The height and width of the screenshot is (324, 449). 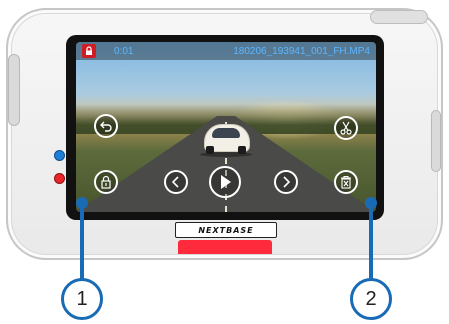 I want to click on protect-file-button, so click(x=106, y=182).